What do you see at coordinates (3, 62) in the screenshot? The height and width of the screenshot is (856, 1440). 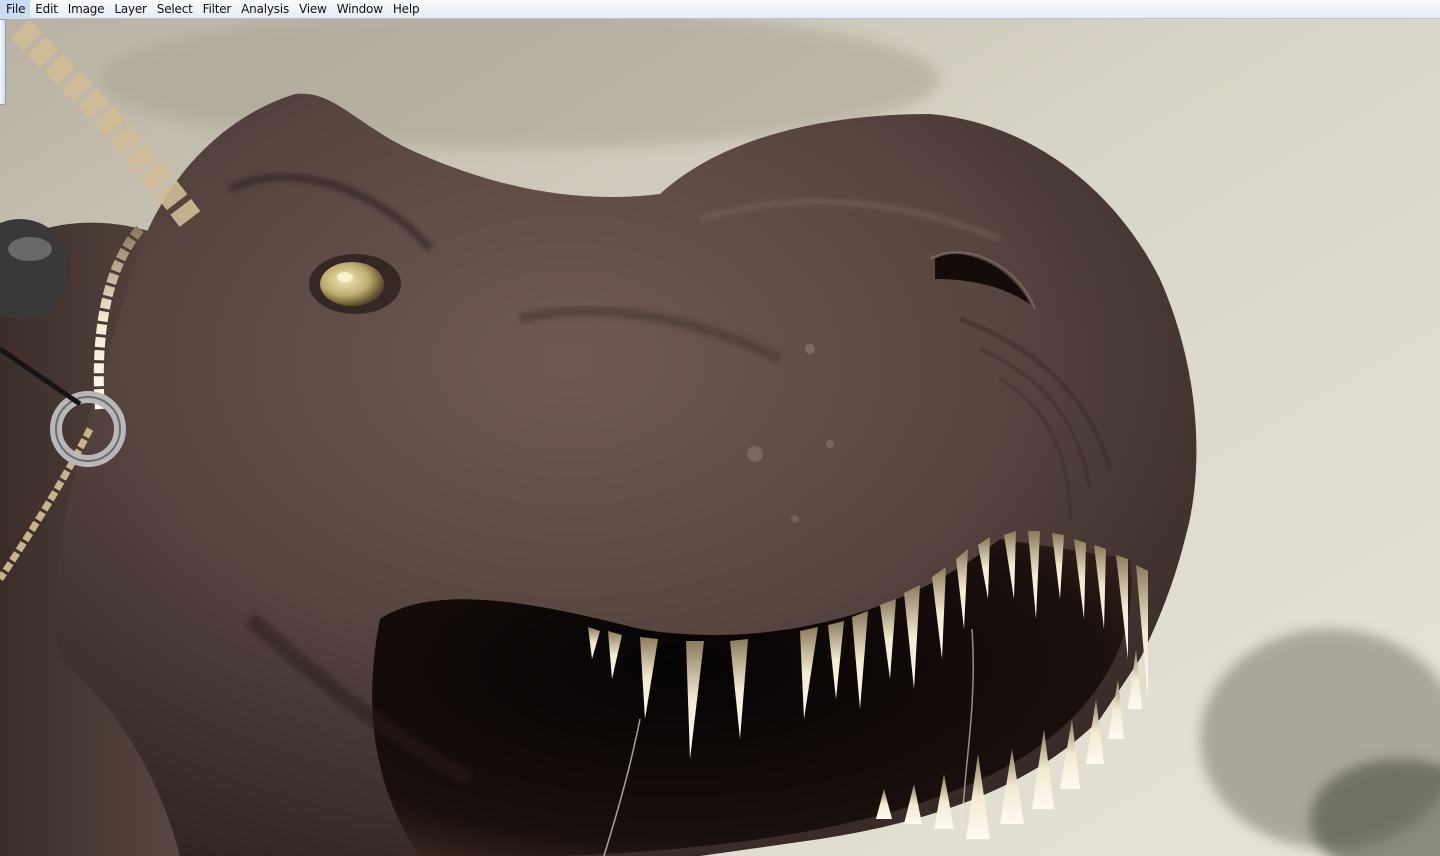 I see `collapsed-panel-handle` at bounding box center [3, 62].